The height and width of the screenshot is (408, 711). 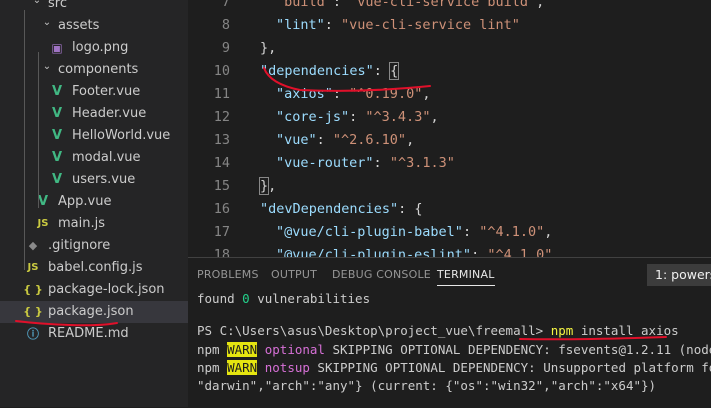 I want to click on code-line: 17 "@vue/cli-plugin-babel": "^4.1.0",, so click(x=449, y=232).